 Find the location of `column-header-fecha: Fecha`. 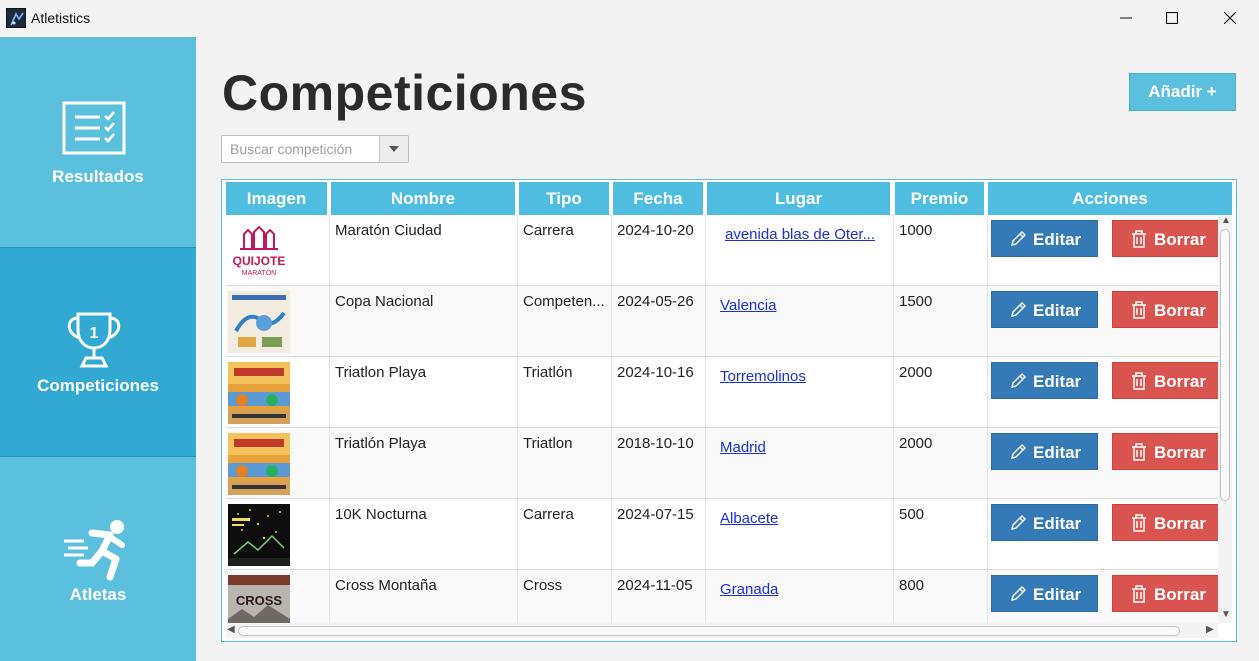

column-header-fecha: Fecha is located at coordinates (658, 198).